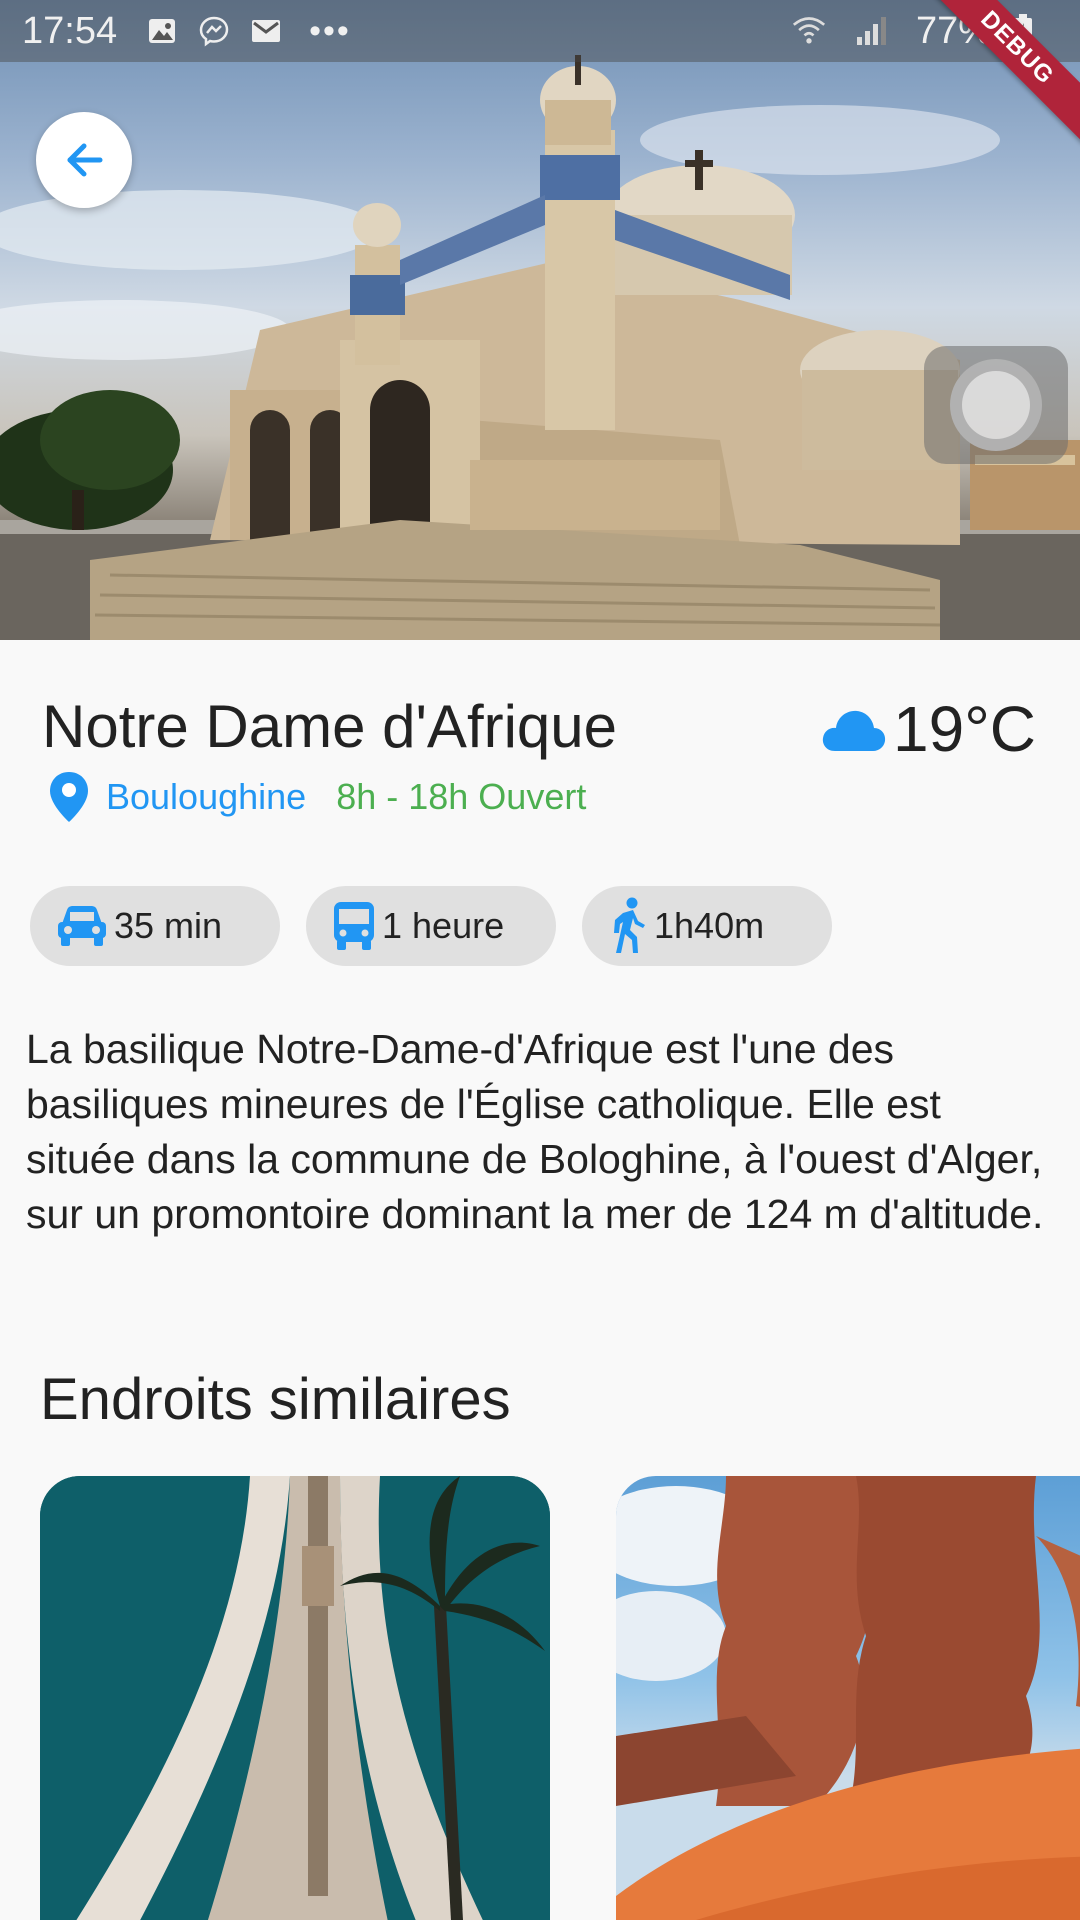 The width and height of the screenshot is (1080, 1920). What do you see at coordinates (70, 30) in the screenshot?
I see `status-time: 17:54` at bounding box center [70, 30].